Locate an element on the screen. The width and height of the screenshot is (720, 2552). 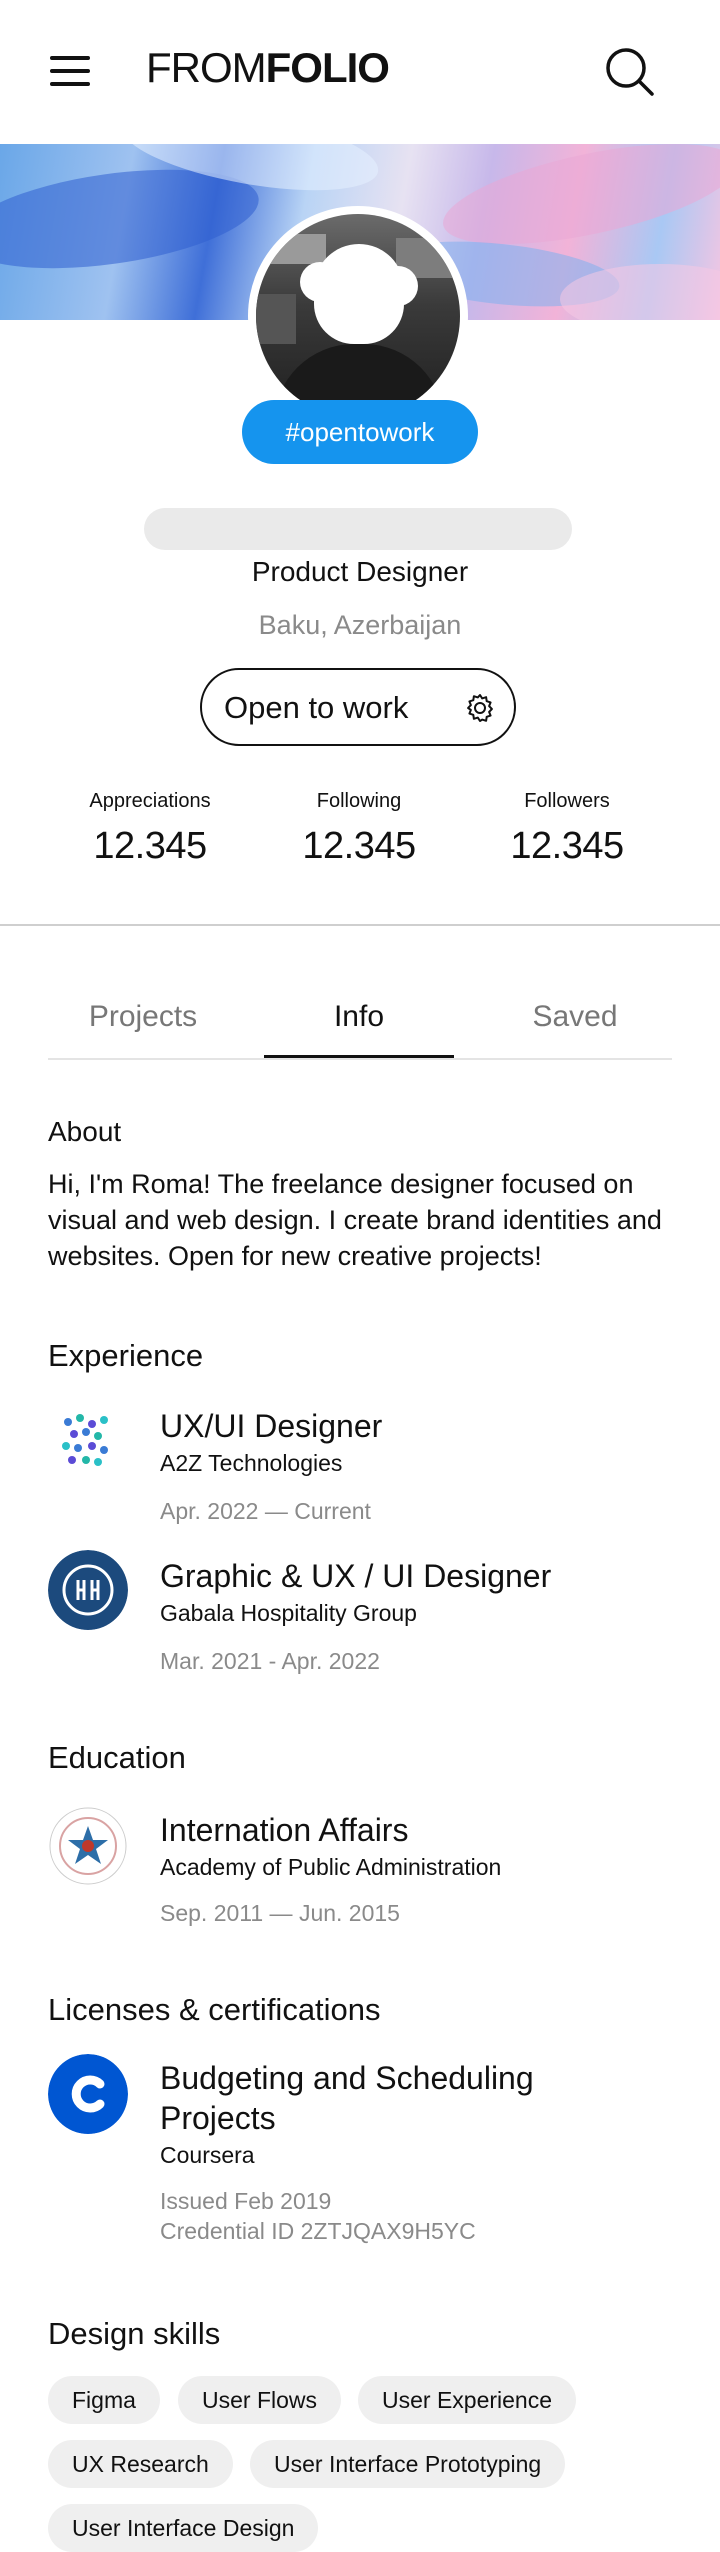
open-to-work-button: Open to work is located at coordinates (358, 707).